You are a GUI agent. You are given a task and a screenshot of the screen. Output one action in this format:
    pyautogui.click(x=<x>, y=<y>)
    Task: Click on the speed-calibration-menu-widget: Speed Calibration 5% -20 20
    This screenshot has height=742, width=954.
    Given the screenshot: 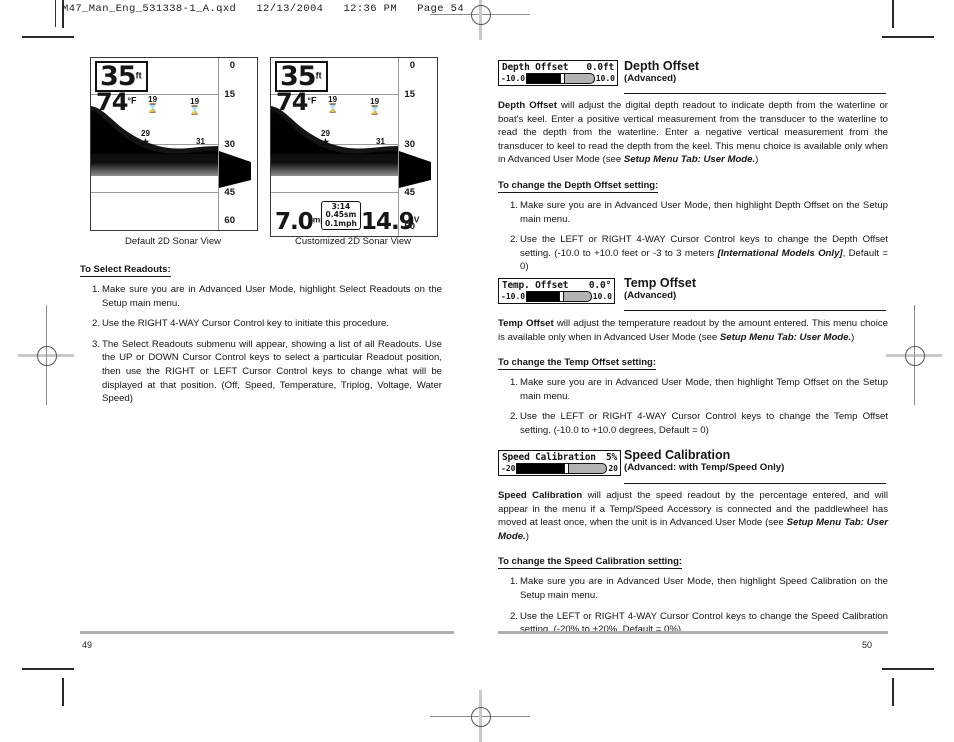 What is the action you would take?
    pyautogui.click(x=559, y=463)
    